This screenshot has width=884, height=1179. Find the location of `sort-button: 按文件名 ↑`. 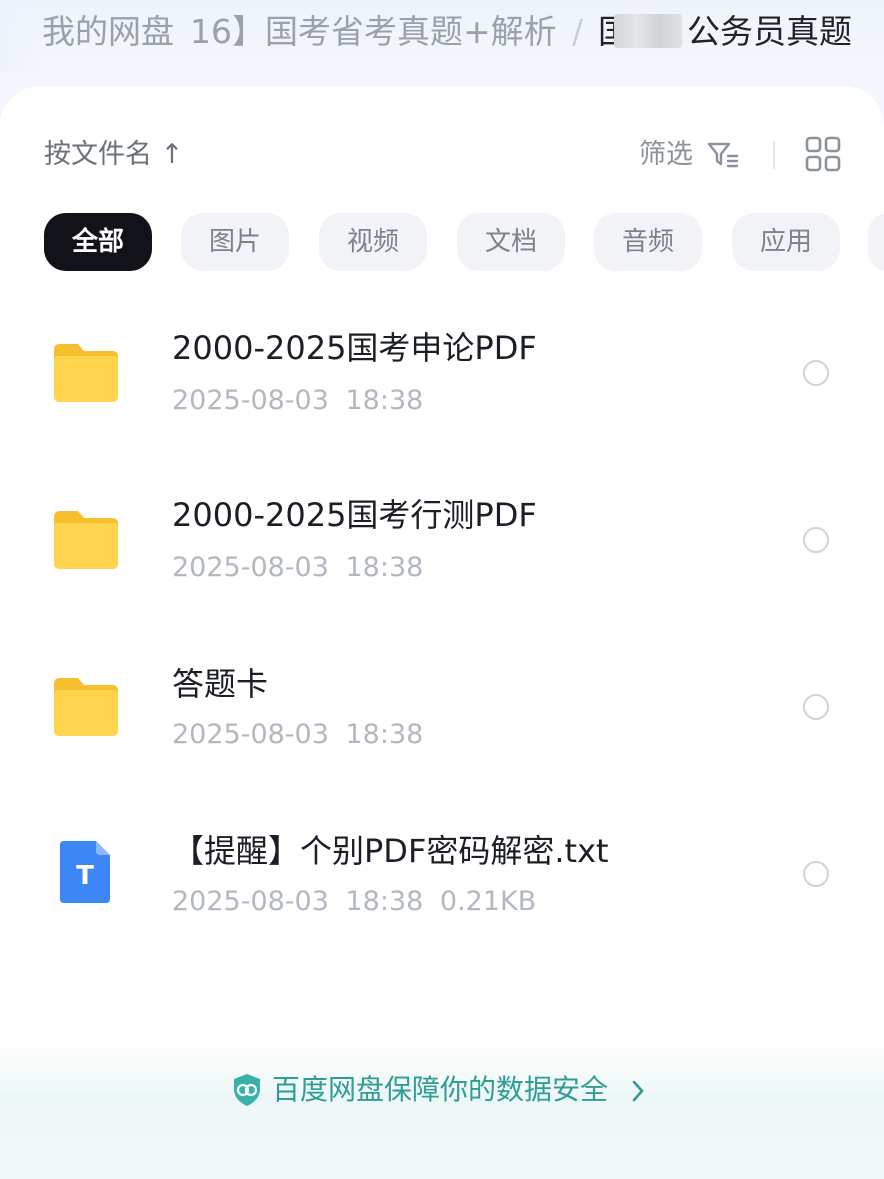

sort-button: 按文件名 ↑ is located at coordinates (113, 155).